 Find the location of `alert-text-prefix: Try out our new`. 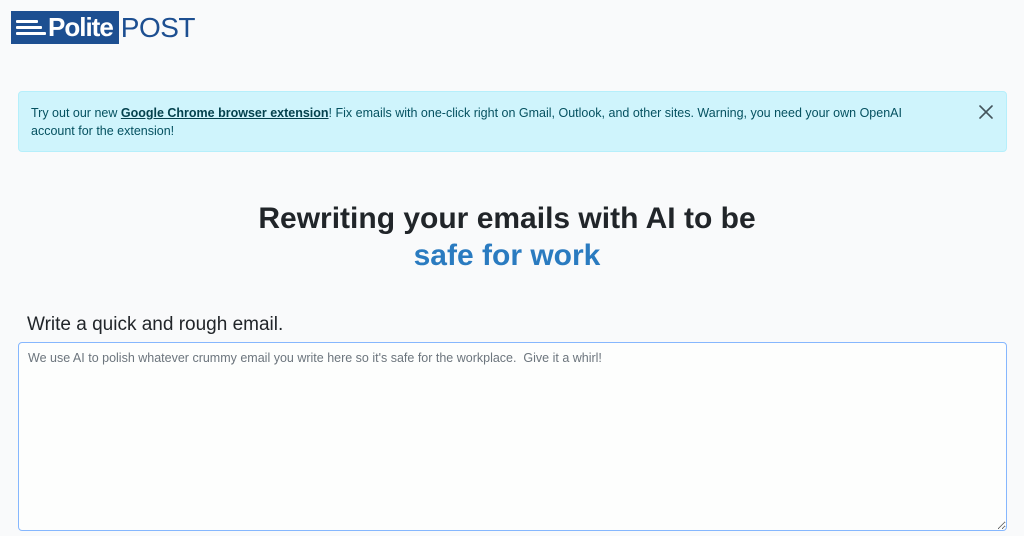

alert-text-prefix: Try out our new is located at coordinates (76, 113).